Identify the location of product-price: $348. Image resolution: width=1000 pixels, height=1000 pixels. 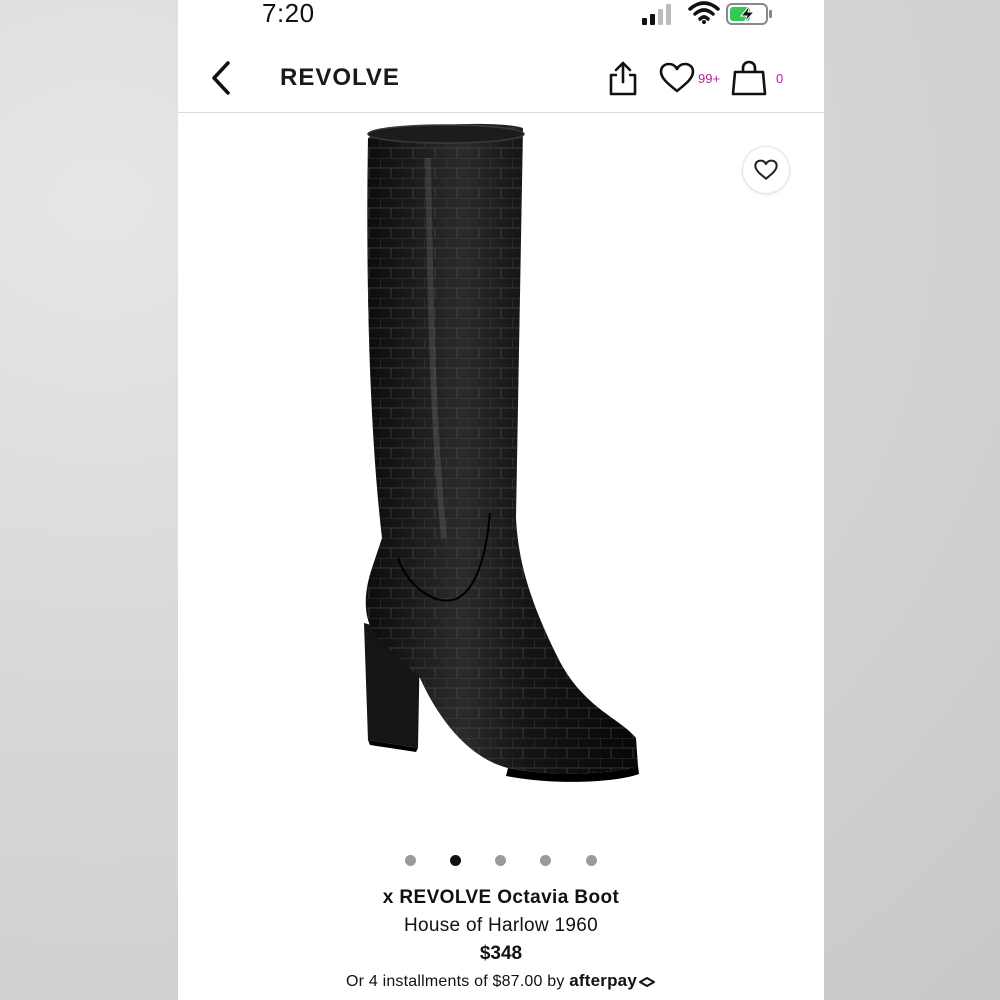
(501, 953).